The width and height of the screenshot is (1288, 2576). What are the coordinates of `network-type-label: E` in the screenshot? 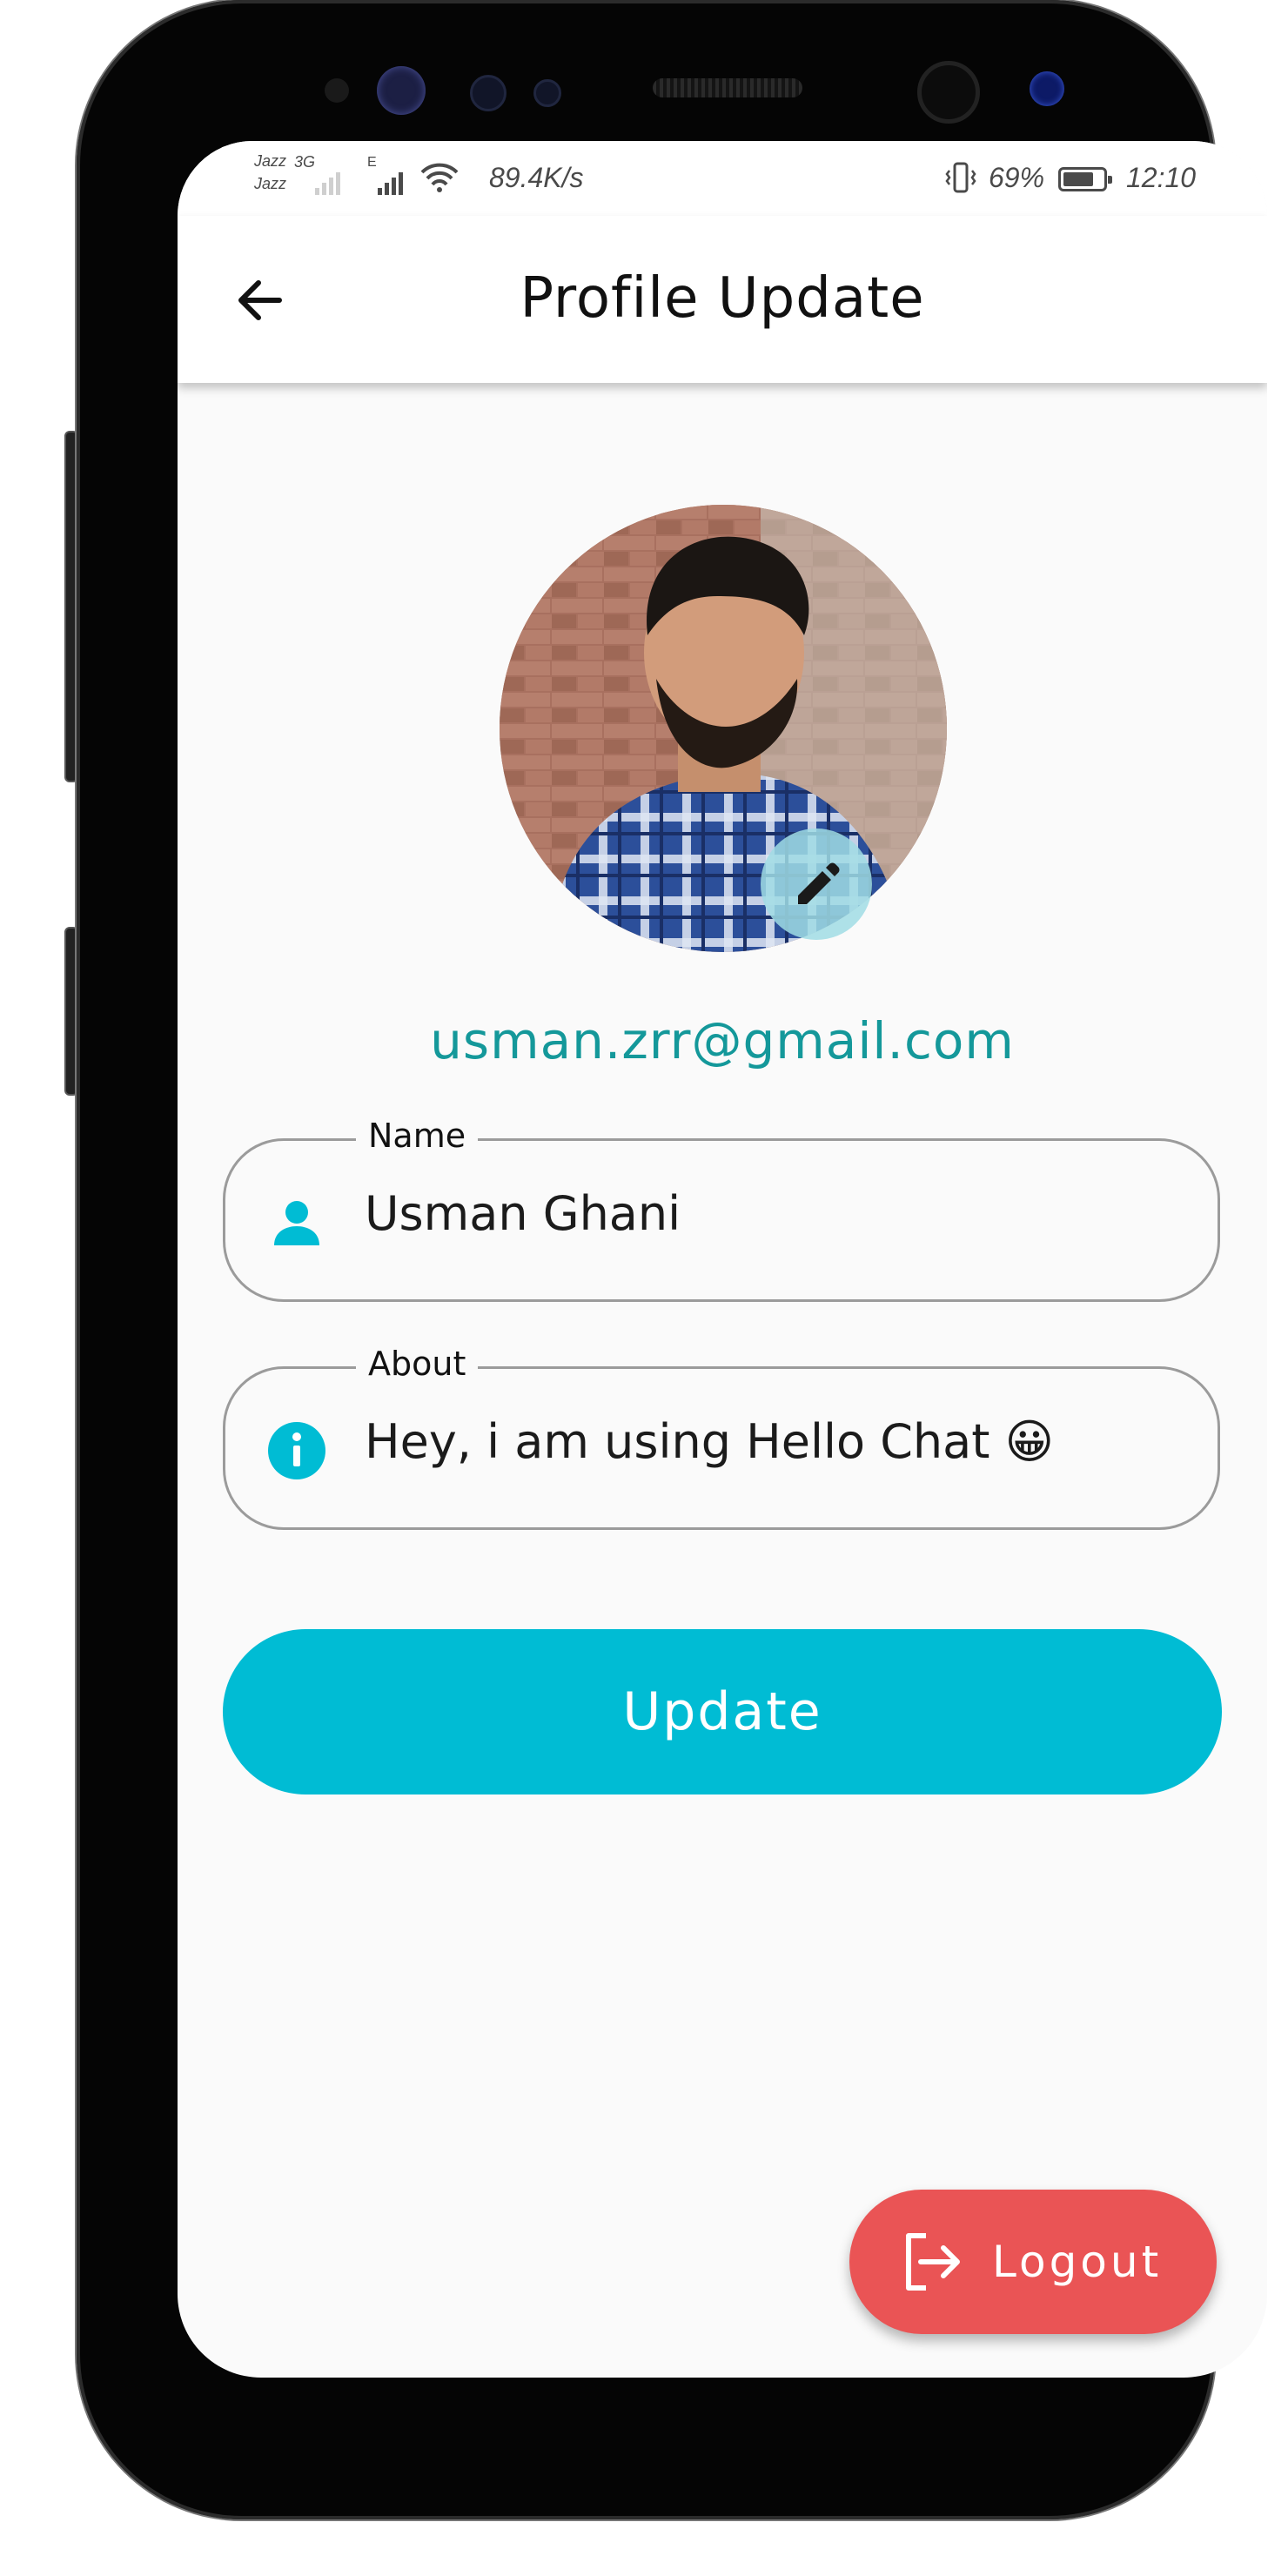 It's located at (372, 162).